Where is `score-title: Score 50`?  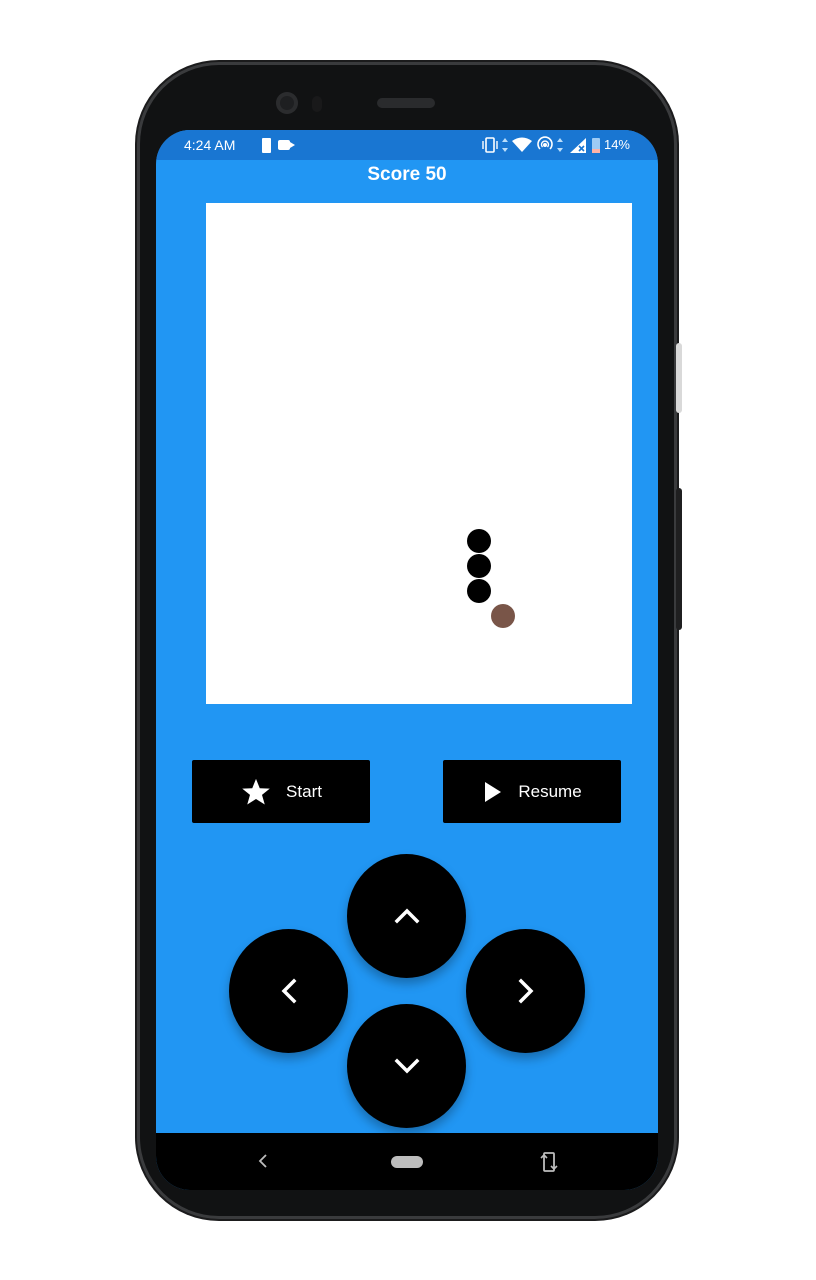
score-title: Score 50 is located at coordinates (407, 174).